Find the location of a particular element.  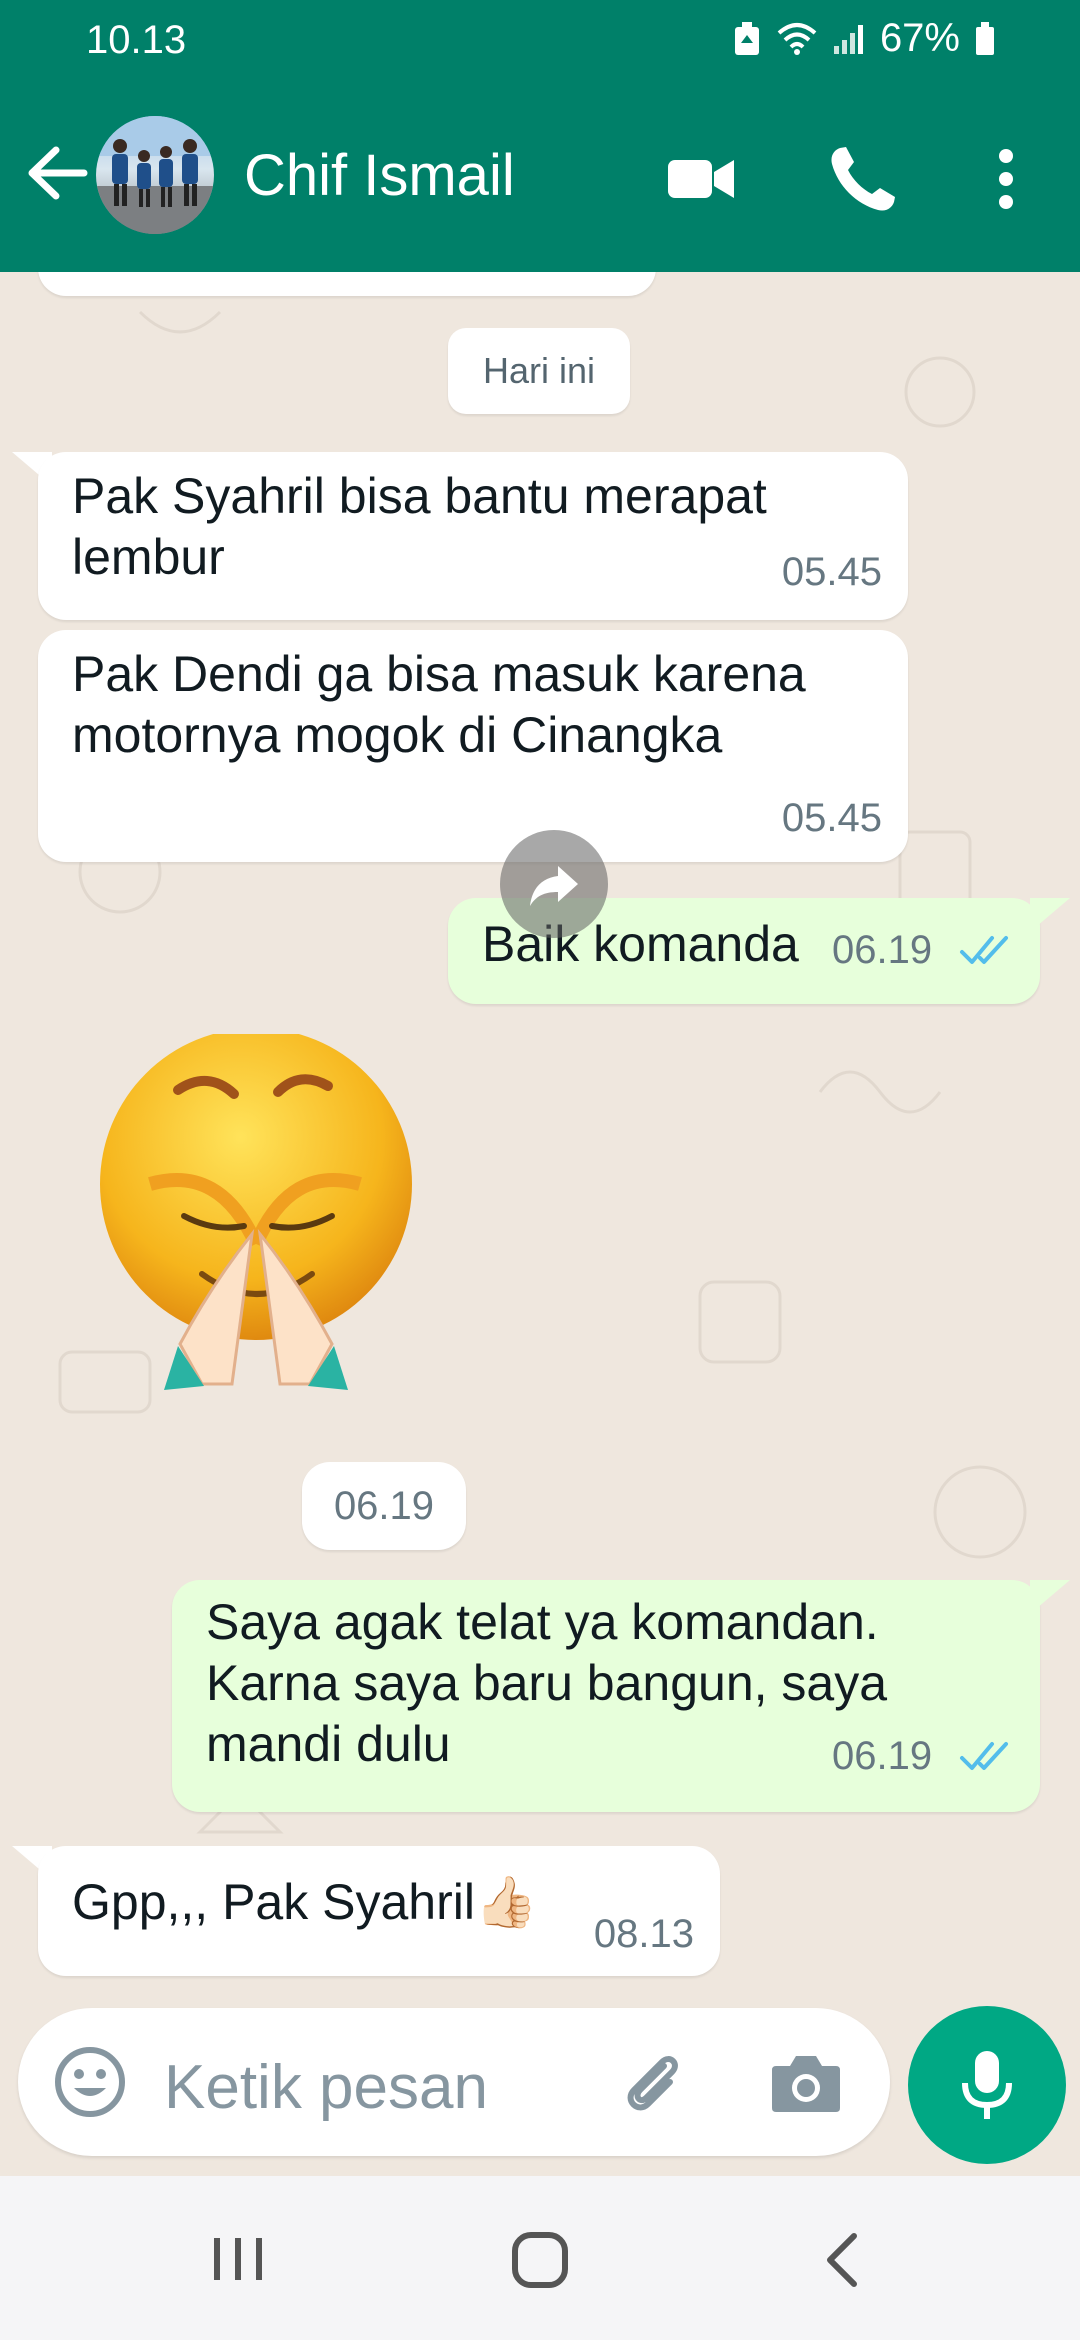

battery-percent: 67% is located at coordinates (919, 38).